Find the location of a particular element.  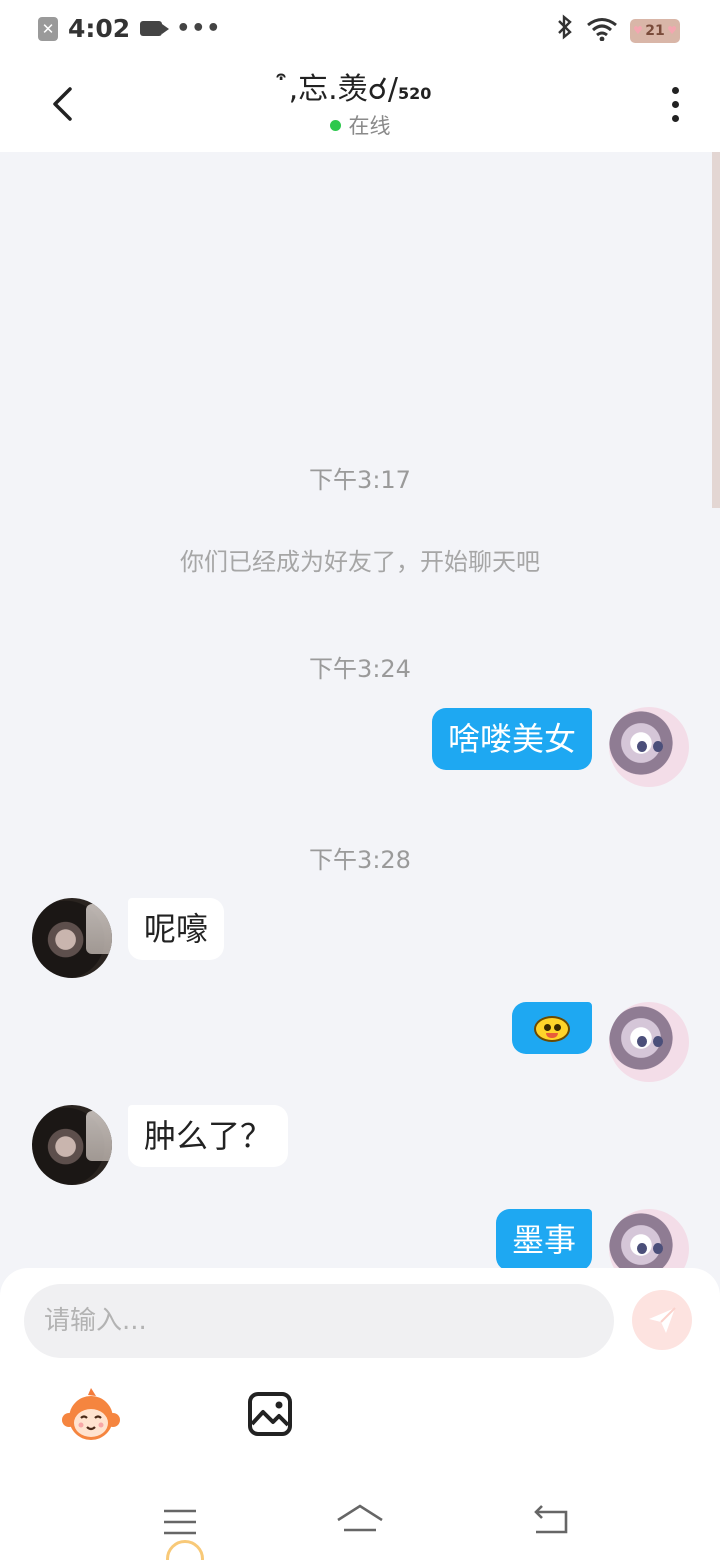

status-left: ✕ 4:02 ••• is located at coordinates (129, 28).